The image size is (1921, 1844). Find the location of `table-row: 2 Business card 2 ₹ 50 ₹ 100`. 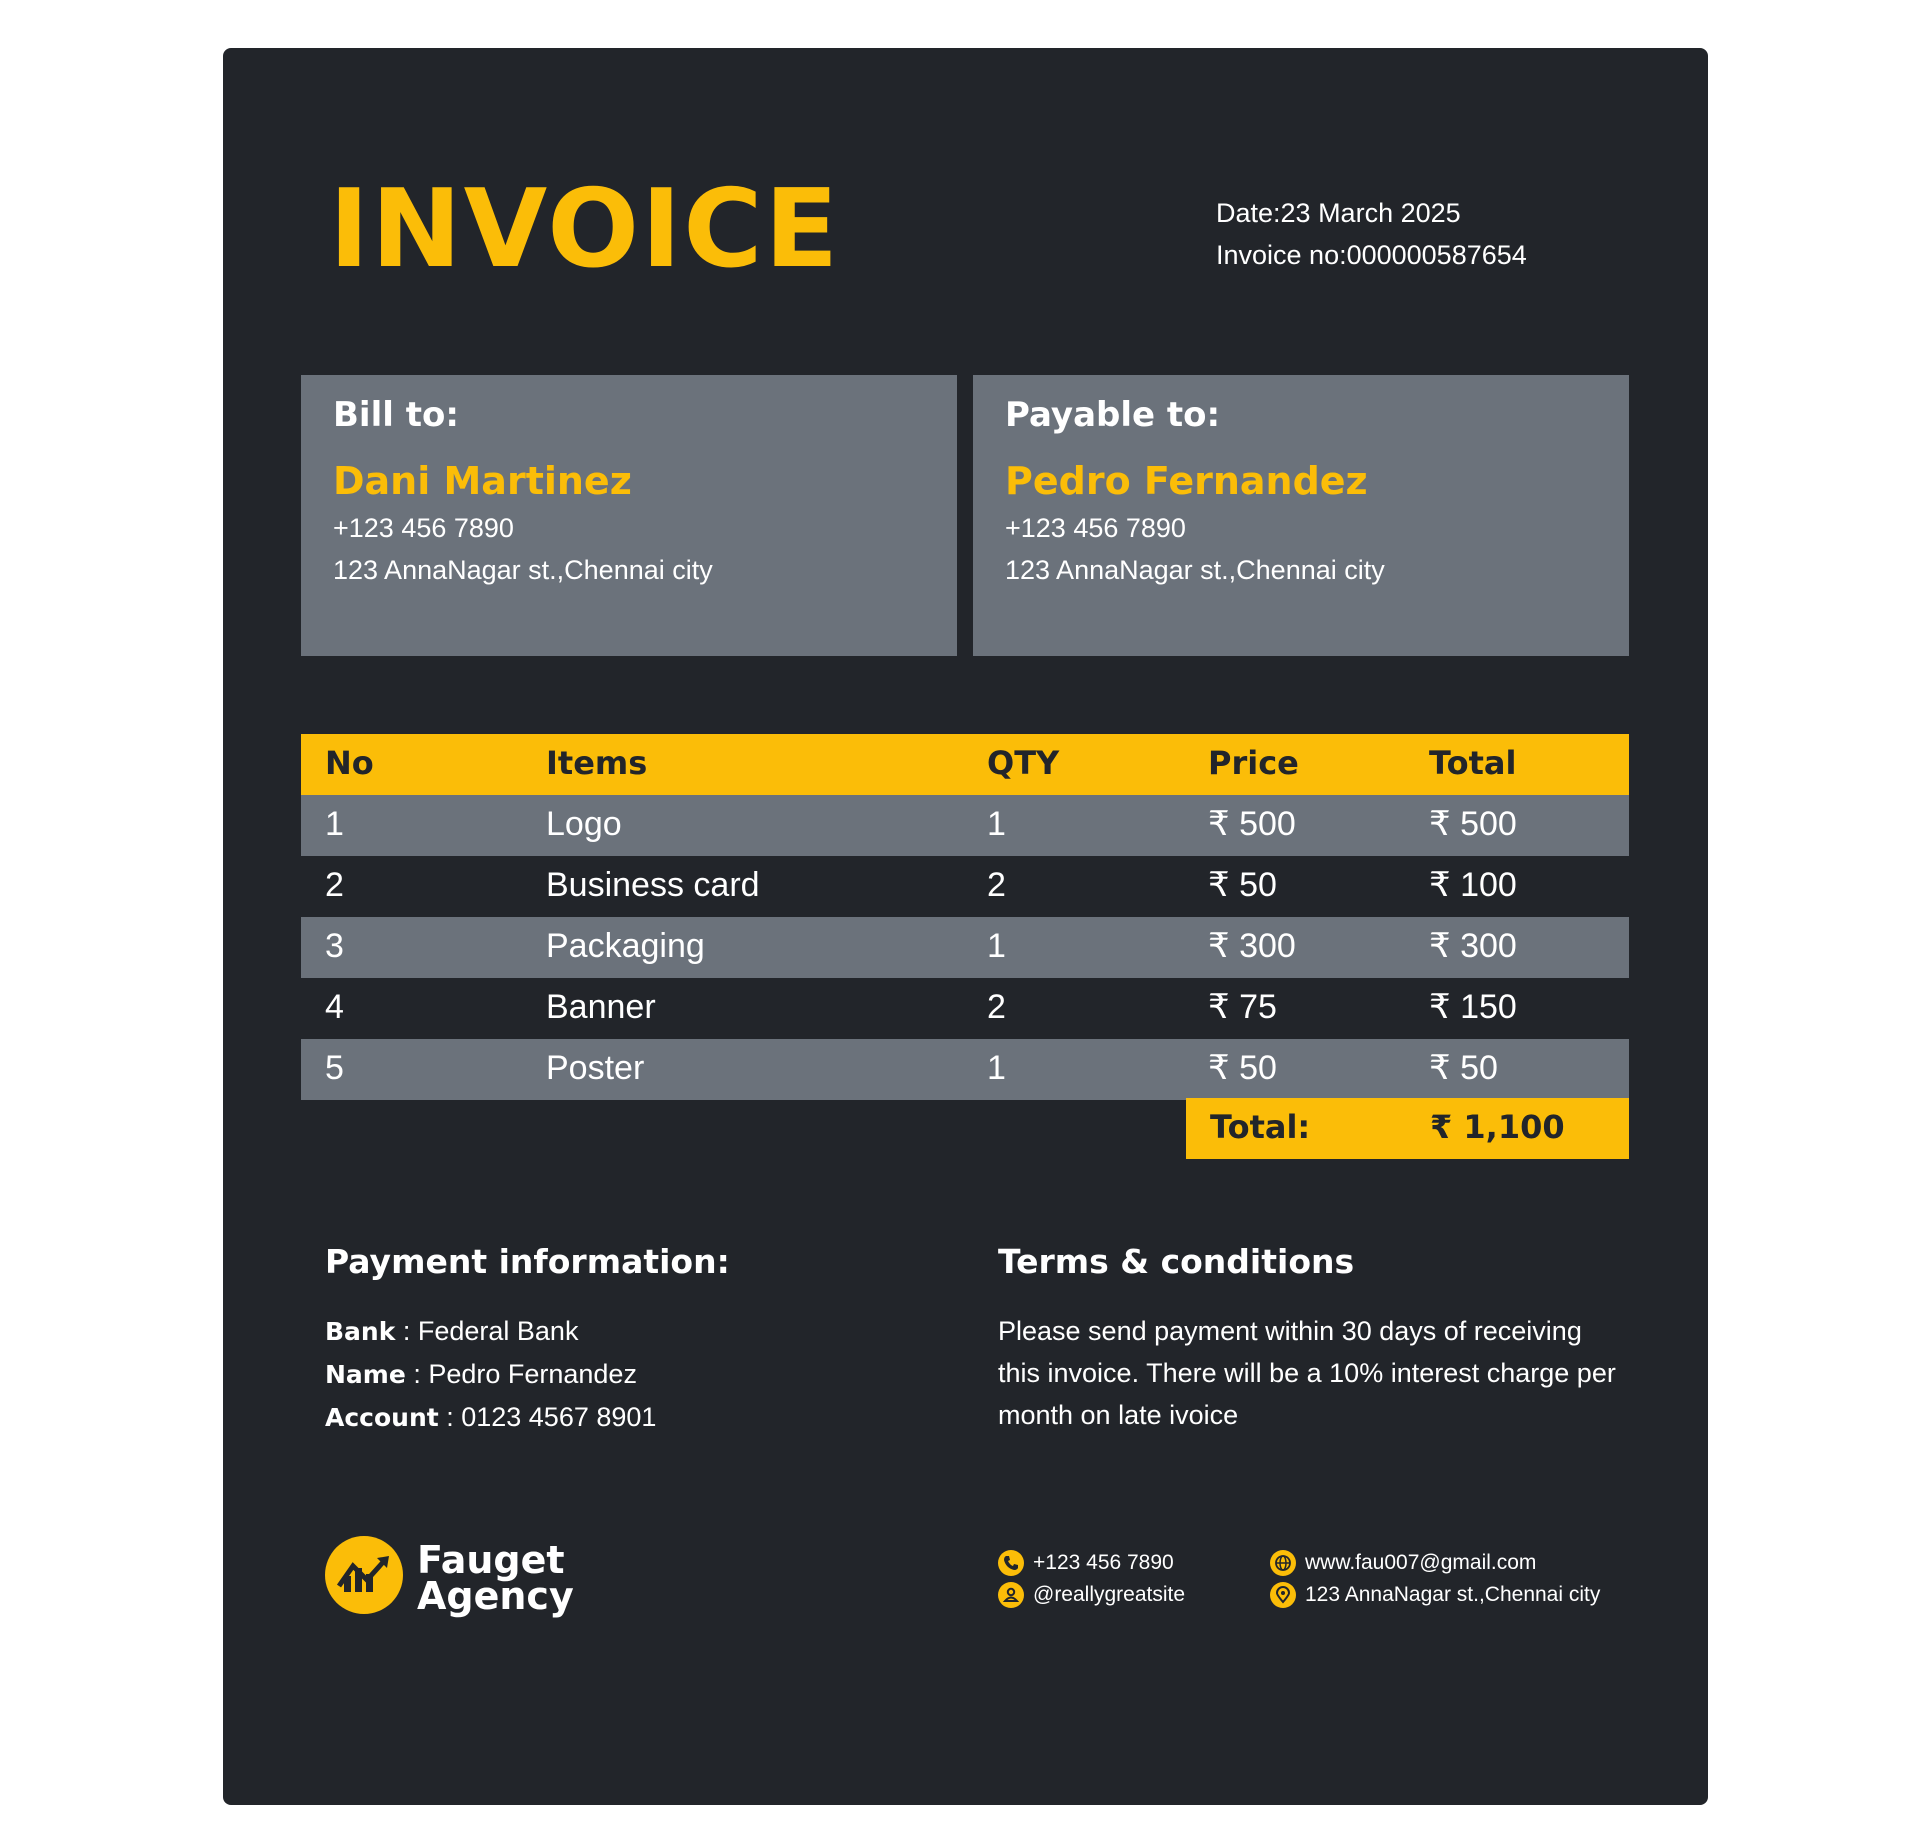

table-row: 2 Business card 2 ₹ 50 ₹ 100 is located at coordinates (965, 886).